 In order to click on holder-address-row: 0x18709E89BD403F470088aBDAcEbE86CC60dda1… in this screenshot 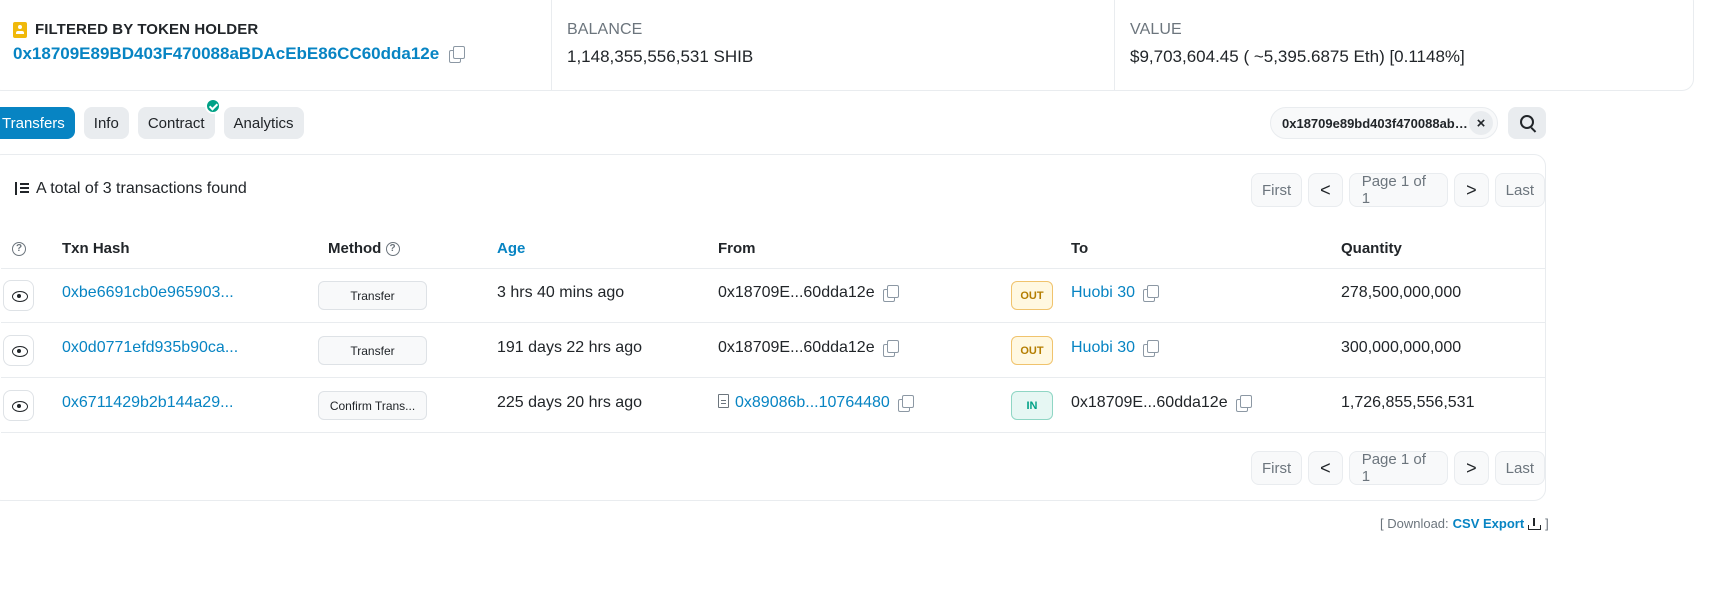, I will do `click(239, 54)`.